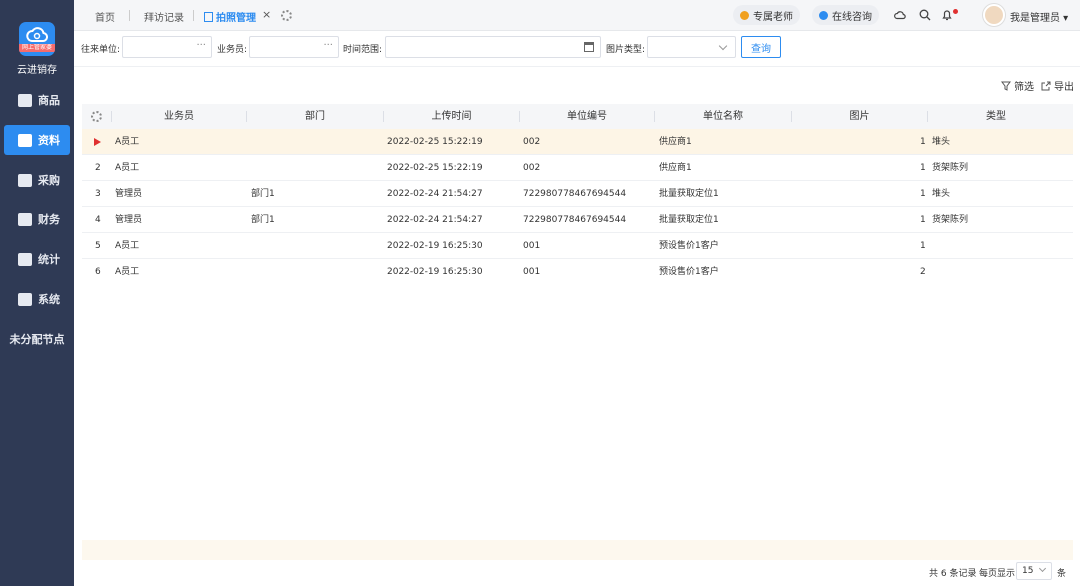  I want to click on page-size-select: 15, so click(1034, 571).